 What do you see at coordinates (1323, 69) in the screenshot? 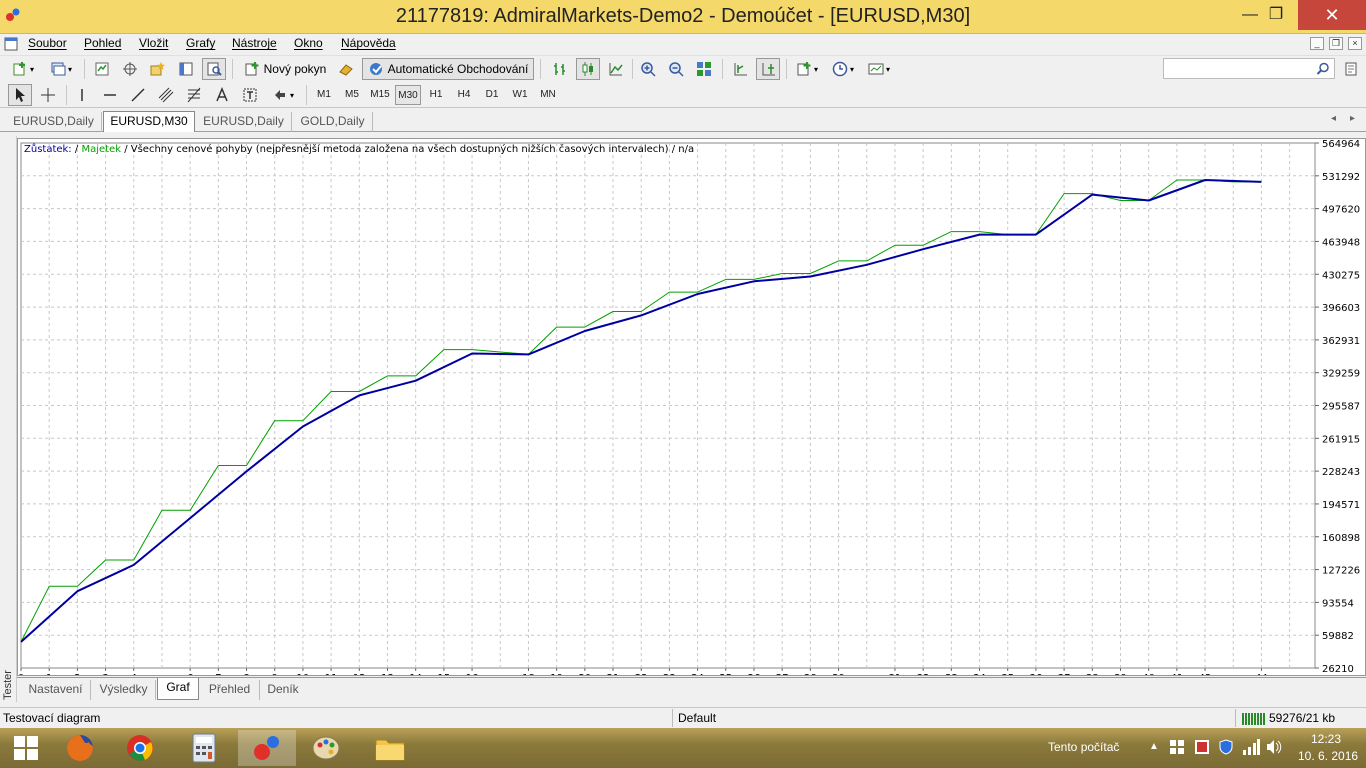
I see `search-icon` at bounding box center [1323, 69].